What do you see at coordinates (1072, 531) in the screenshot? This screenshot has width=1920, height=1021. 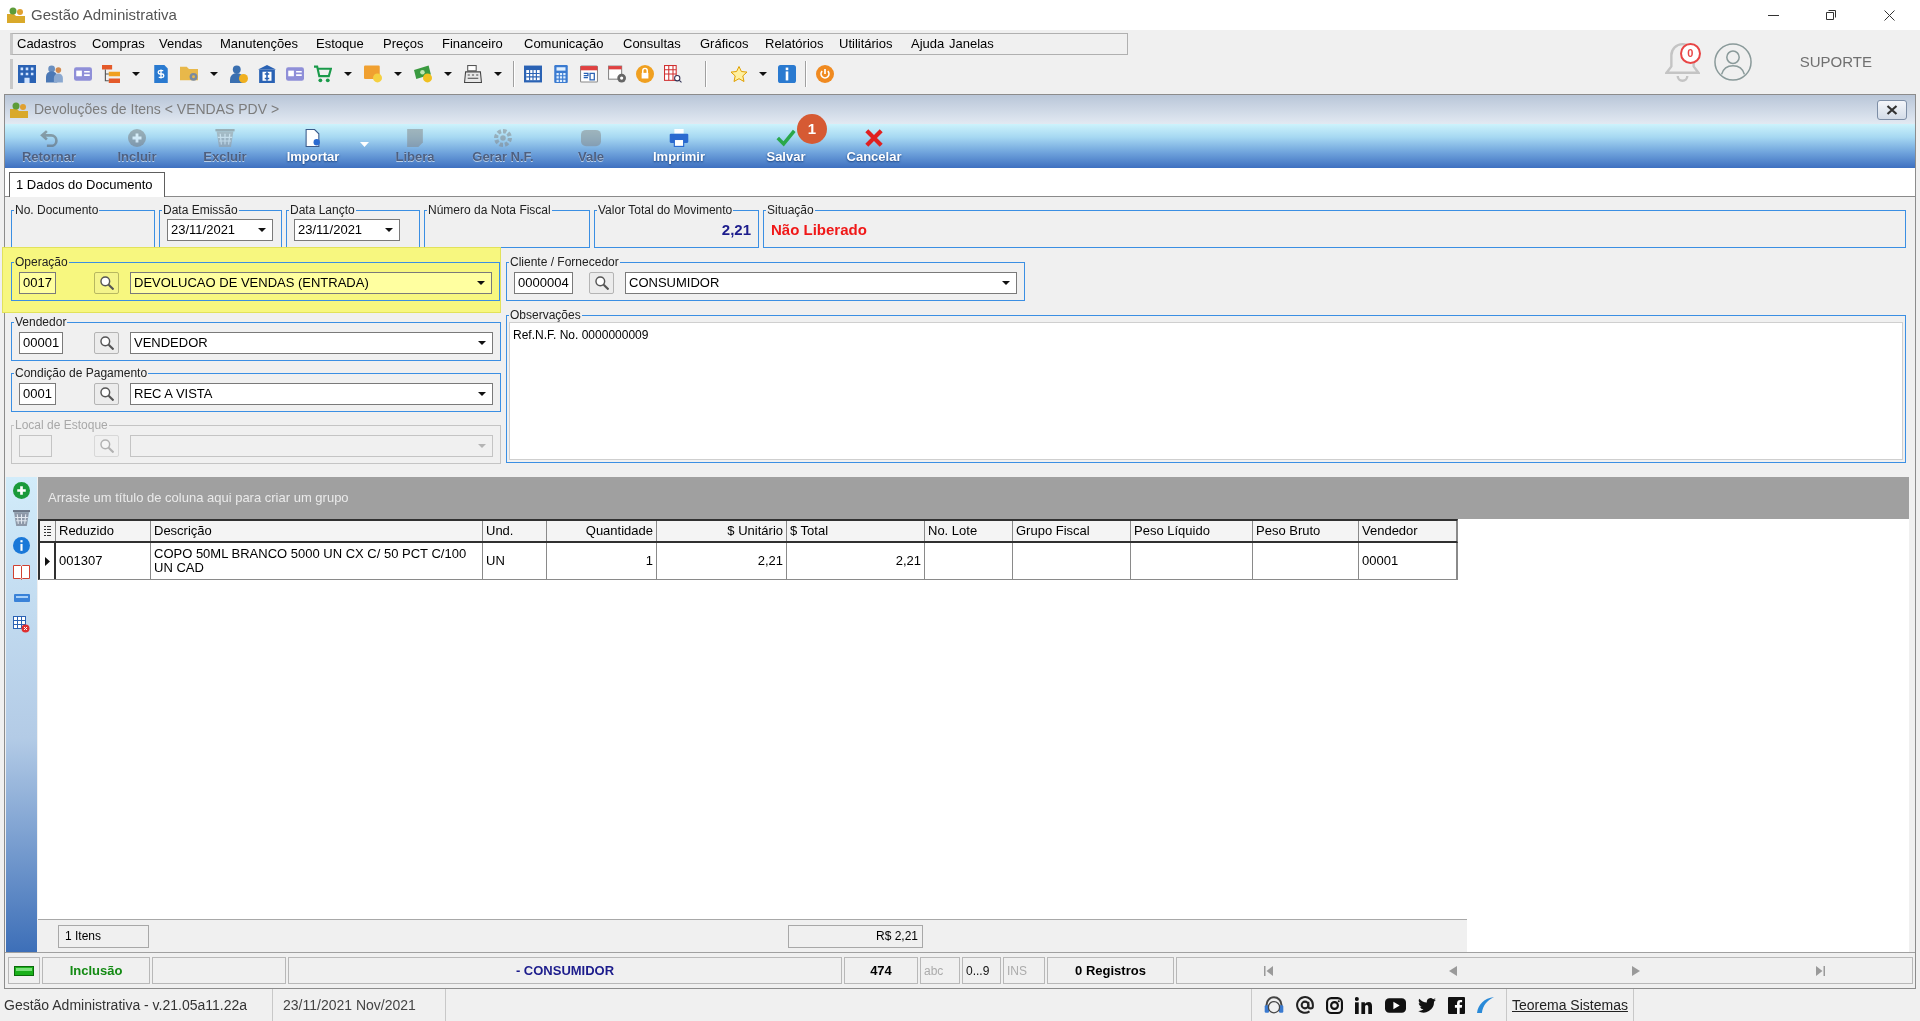 I see `column-header: Grupo Fiscal` at bounding box center [1072, 531].